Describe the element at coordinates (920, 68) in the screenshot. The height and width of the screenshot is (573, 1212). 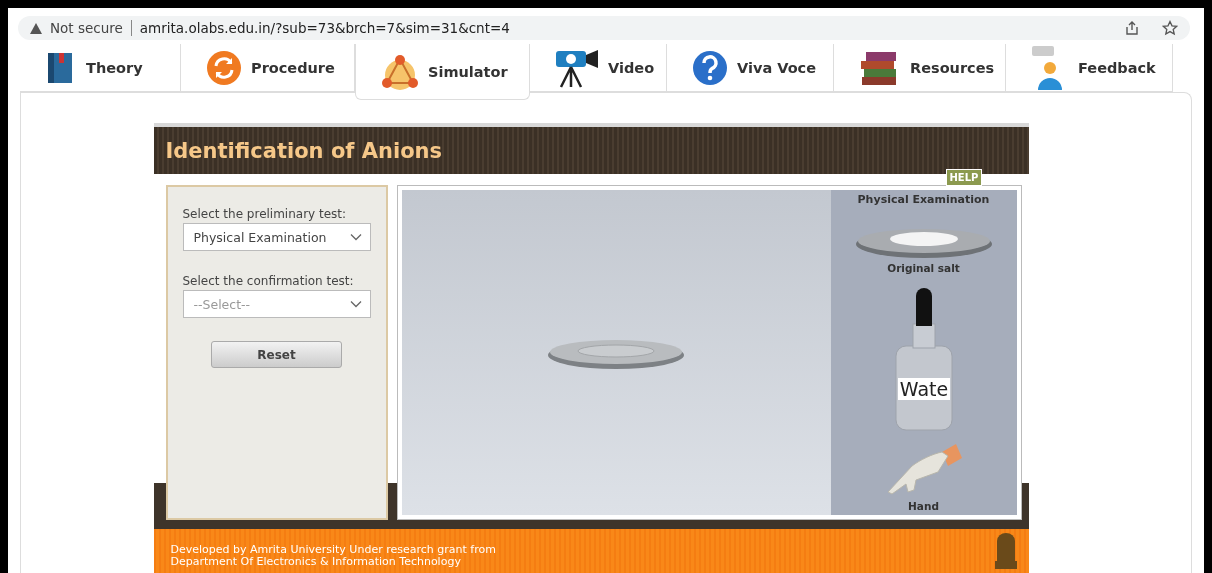
I see `tab: Resources` at that location.